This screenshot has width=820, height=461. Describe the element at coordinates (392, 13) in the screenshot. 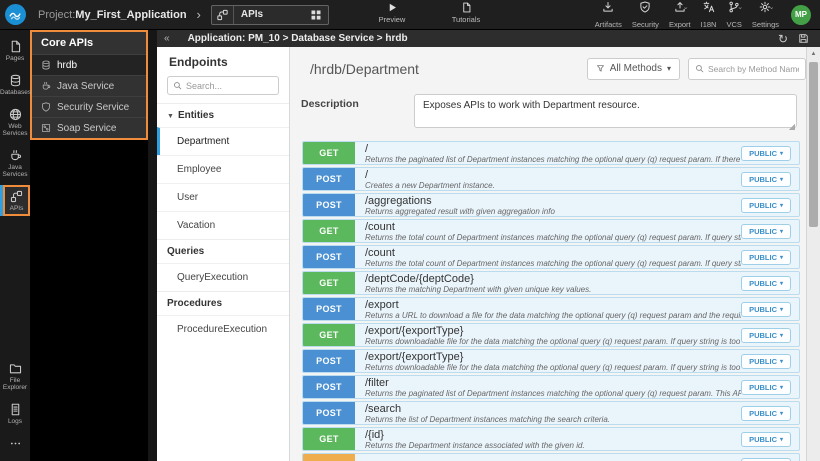

I see `preview-button: Preview` at that location.